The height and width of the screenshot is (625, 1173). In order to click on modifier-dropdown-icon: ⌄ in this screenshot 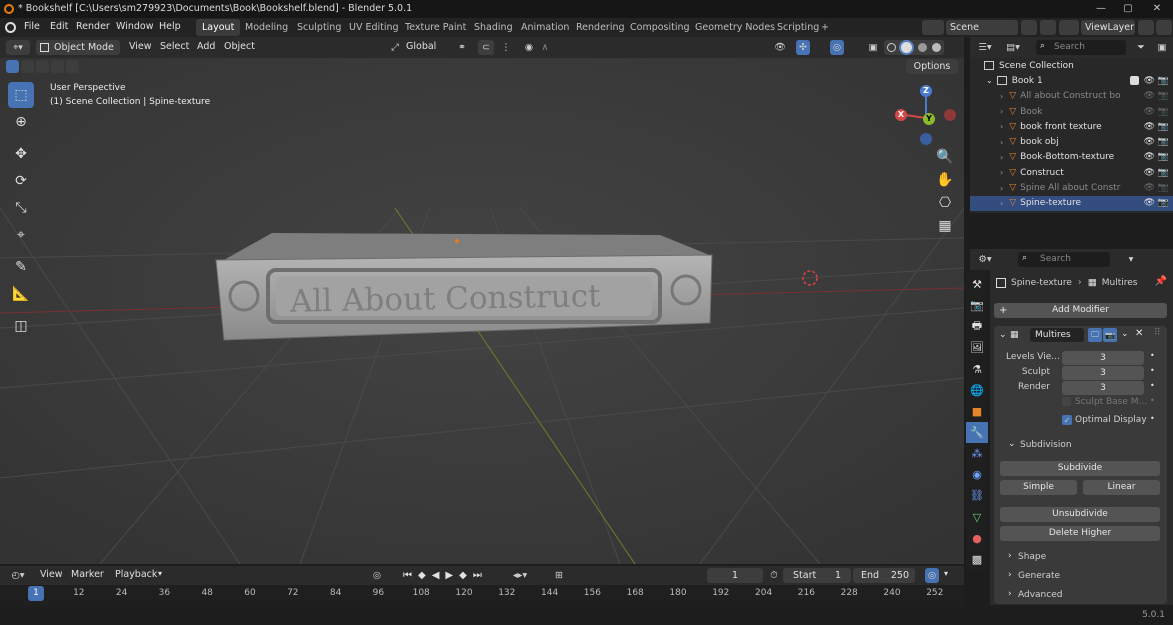, I will do `click(1125, 334)`.